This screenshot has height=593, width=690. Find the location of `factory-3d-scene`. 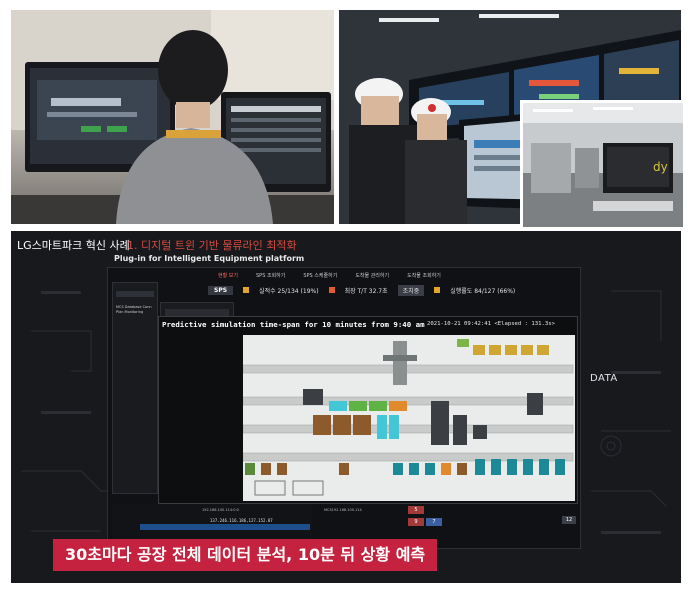

factory-3d-scene is located at coordinates (409, 418).